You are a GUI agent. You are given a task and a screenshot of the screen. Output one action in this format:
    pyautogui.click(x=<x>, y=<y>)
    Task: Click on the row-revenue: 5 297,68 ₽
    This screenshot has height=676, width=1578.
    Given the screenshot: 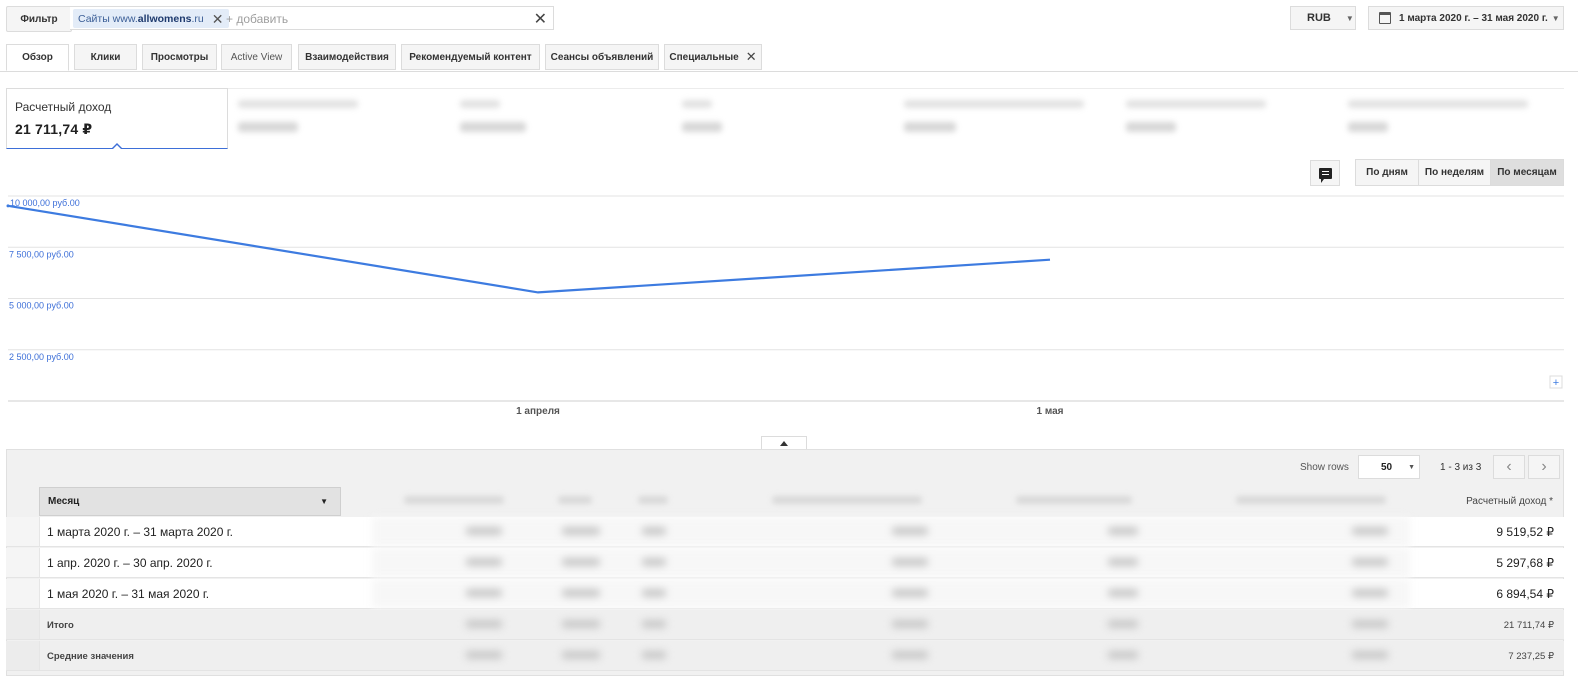 What is the action you would take?
    pyautogui.click(x=1525, y=563)
    